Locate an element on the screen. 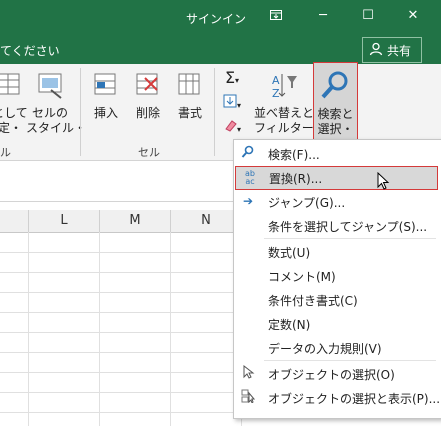 This screenshot has height=426, width=441. format-cells-icon is located at coordinates (189, 84).